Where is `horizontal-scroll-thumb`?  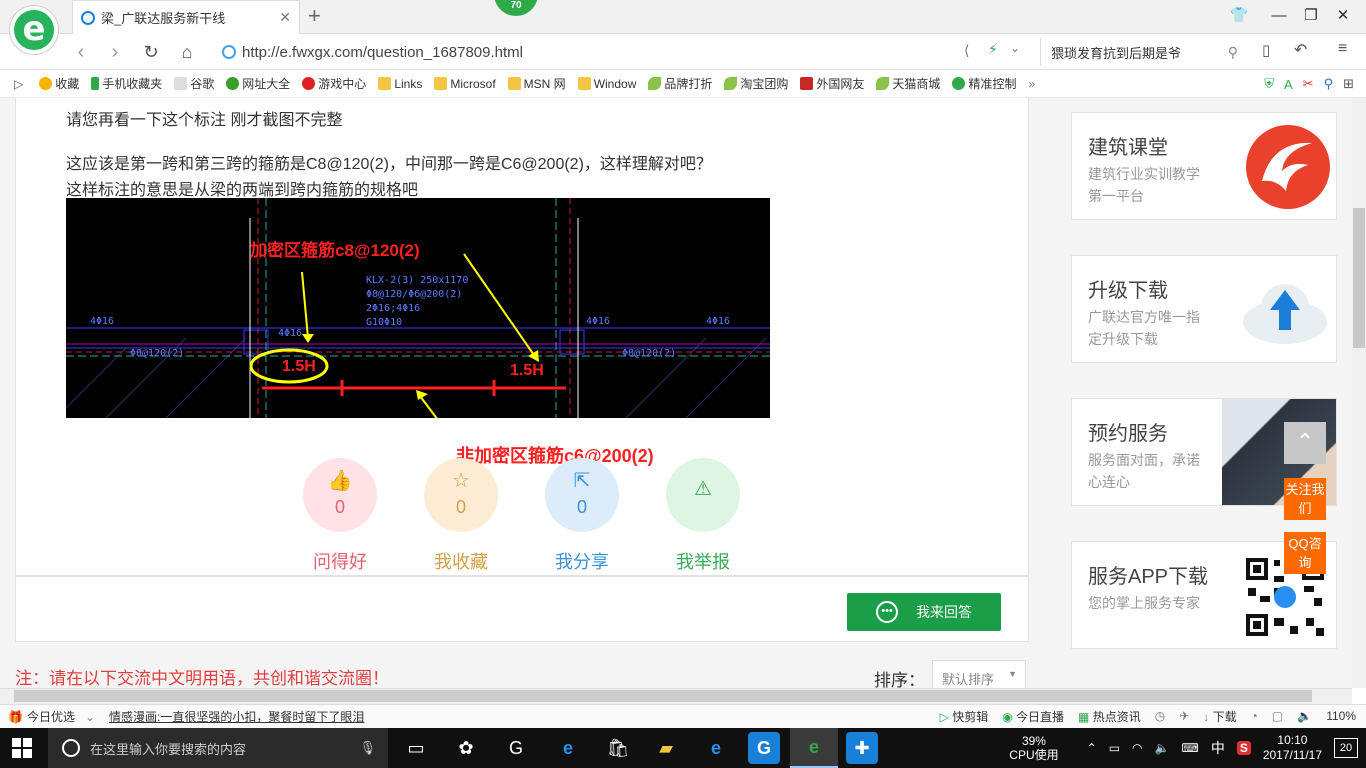 horizontal-scroll-thumb is located at coordinates (663, 696).